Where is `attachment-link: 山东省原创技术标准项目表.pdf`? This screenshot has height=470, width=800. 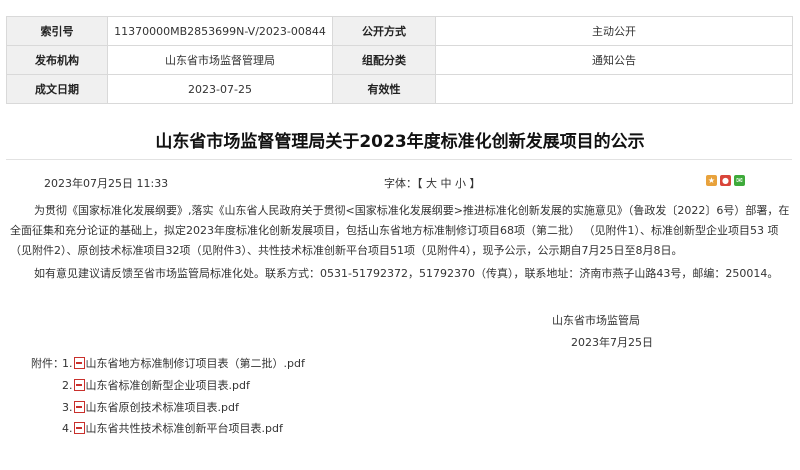
attachment-link: 山东省原创技术标准项目表.pdf is located at coordinates (162, 407).